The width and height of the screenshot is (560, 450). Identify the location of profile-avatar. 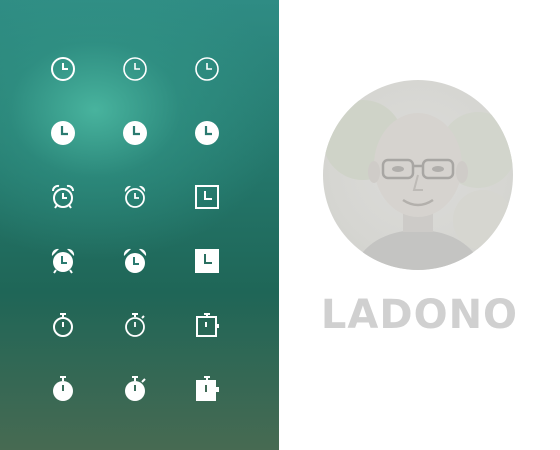
(418, 175).